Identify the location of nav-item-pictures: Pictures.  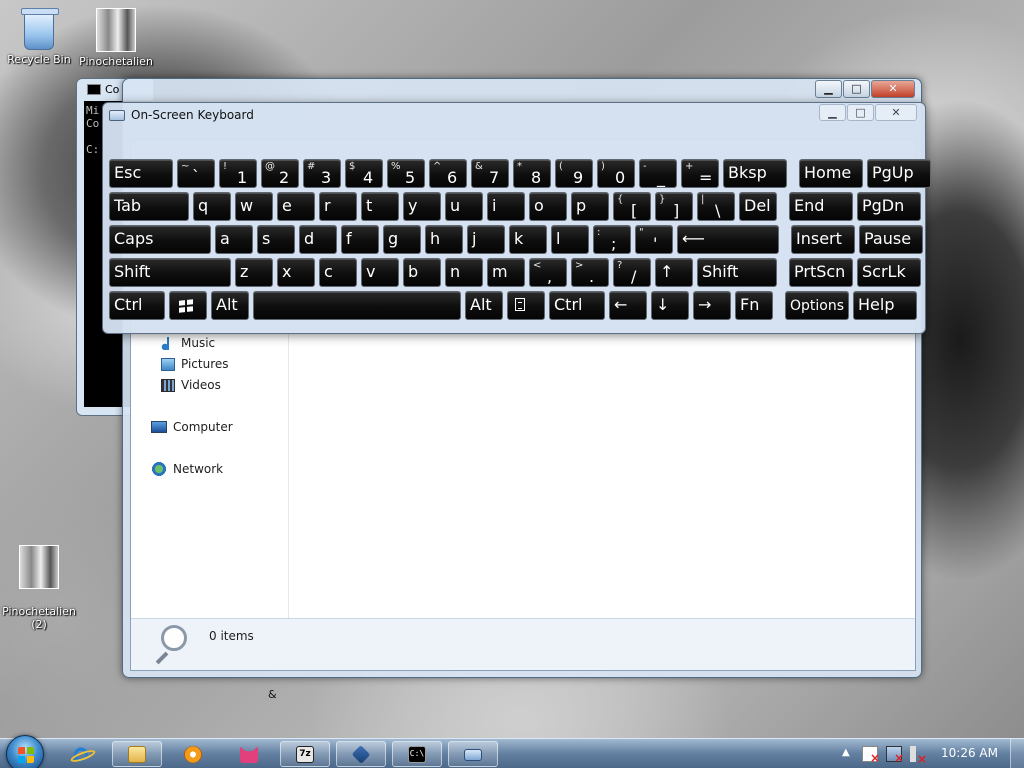
(195, 364).